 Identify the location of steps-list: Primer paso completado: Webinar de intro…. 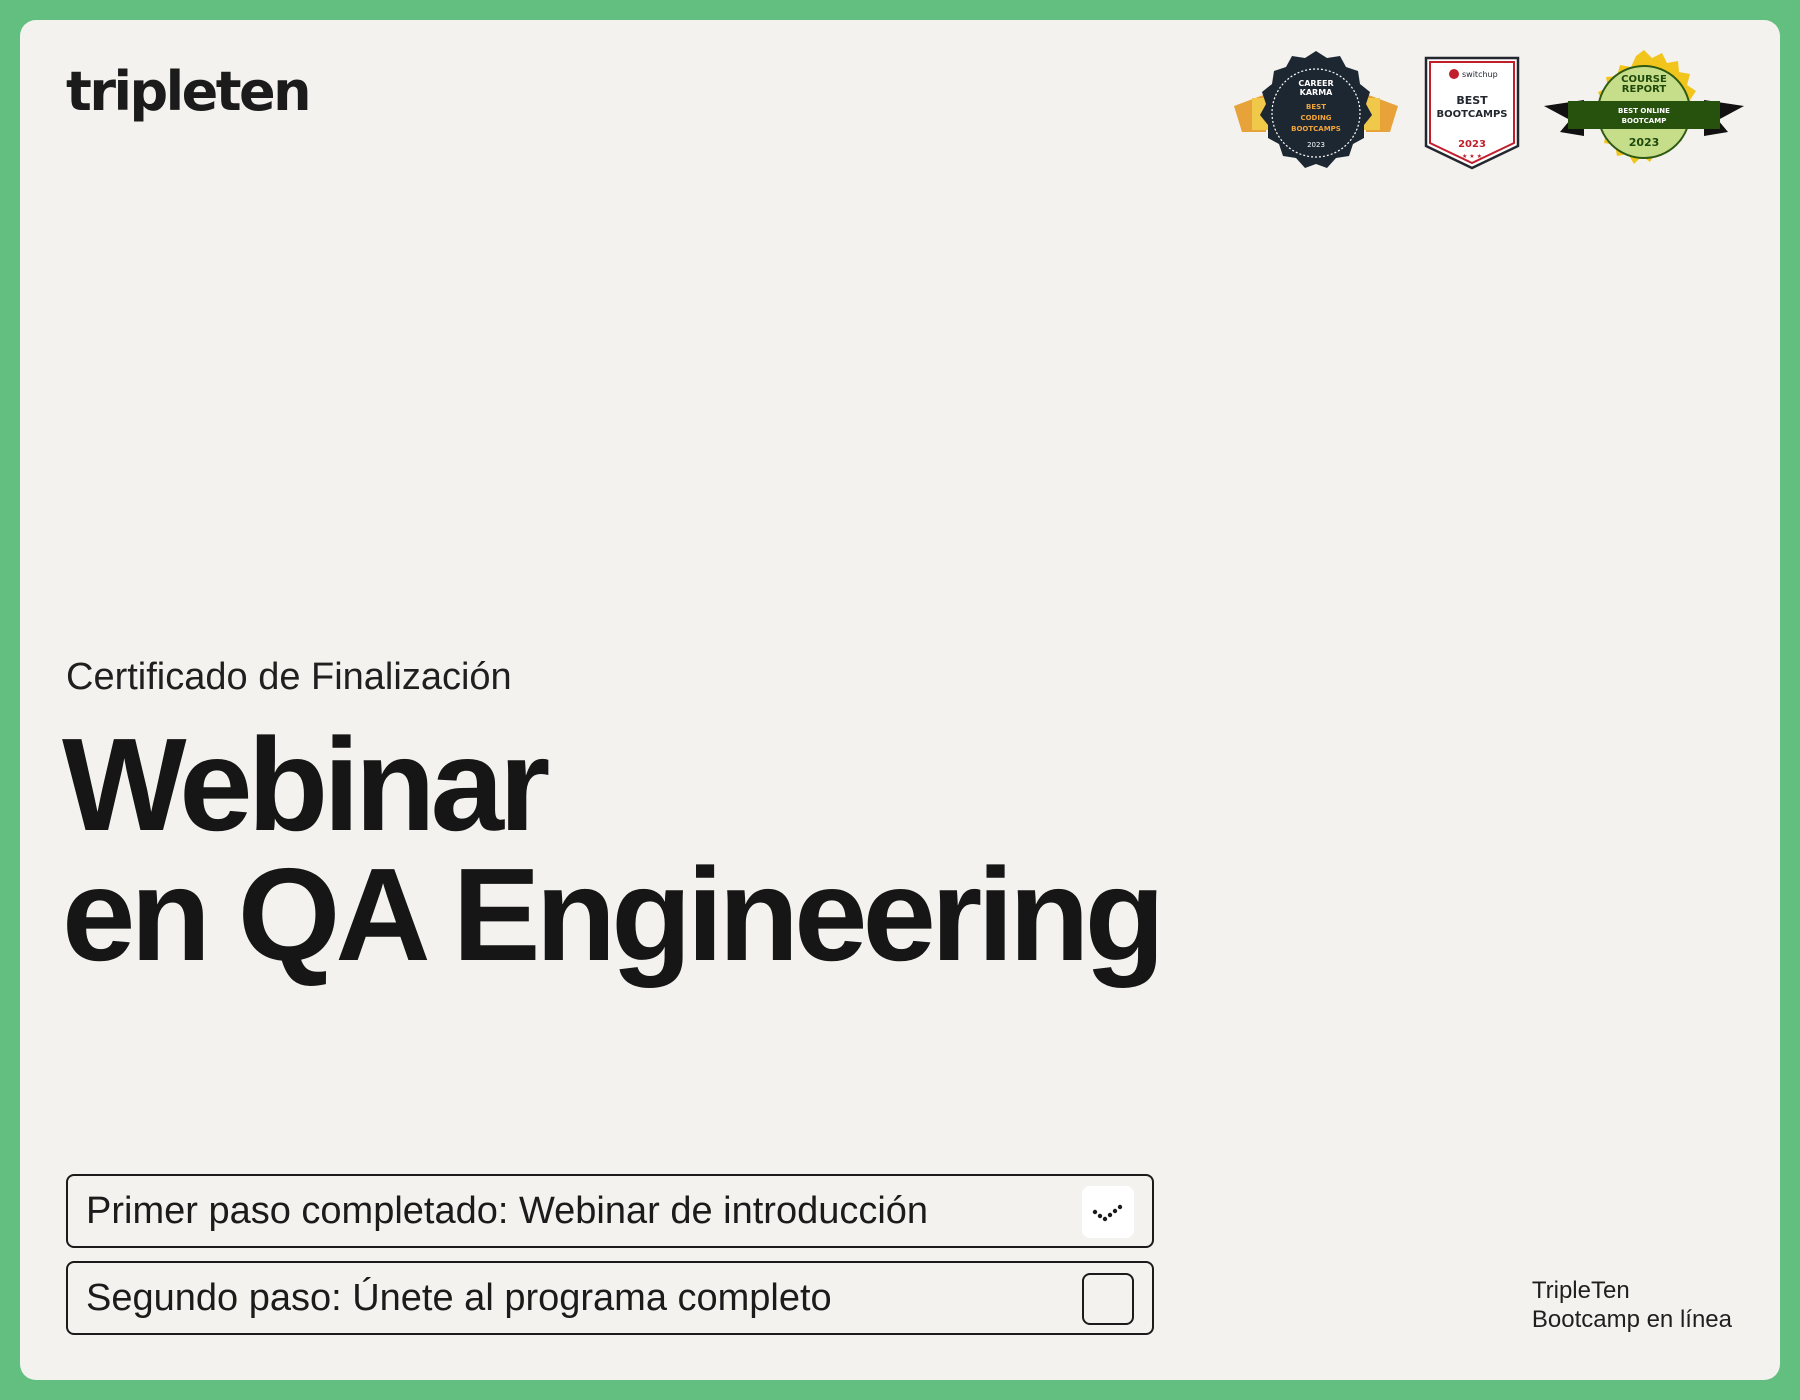
(610, 1261).